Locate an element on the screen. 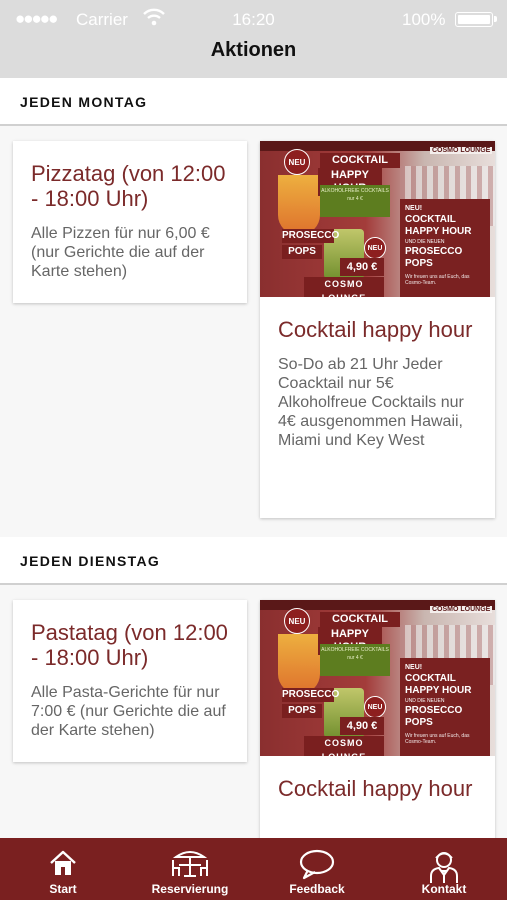 The width and height of the screenshot is (507, 900). home-icon is located at coordinates (63, 862).